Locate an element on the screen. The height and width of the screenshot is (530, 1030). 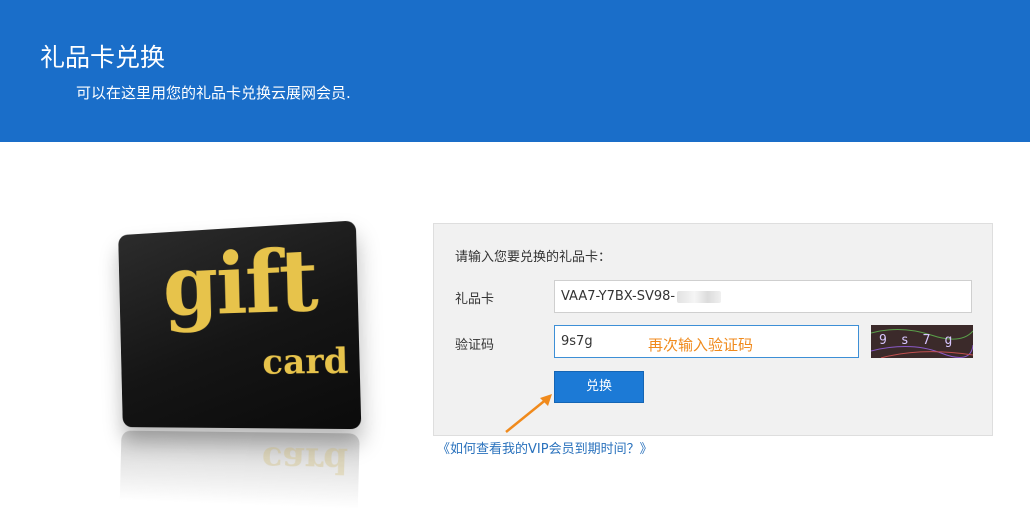
redeem-button: 兑换 is located at coordinates (599, 387).